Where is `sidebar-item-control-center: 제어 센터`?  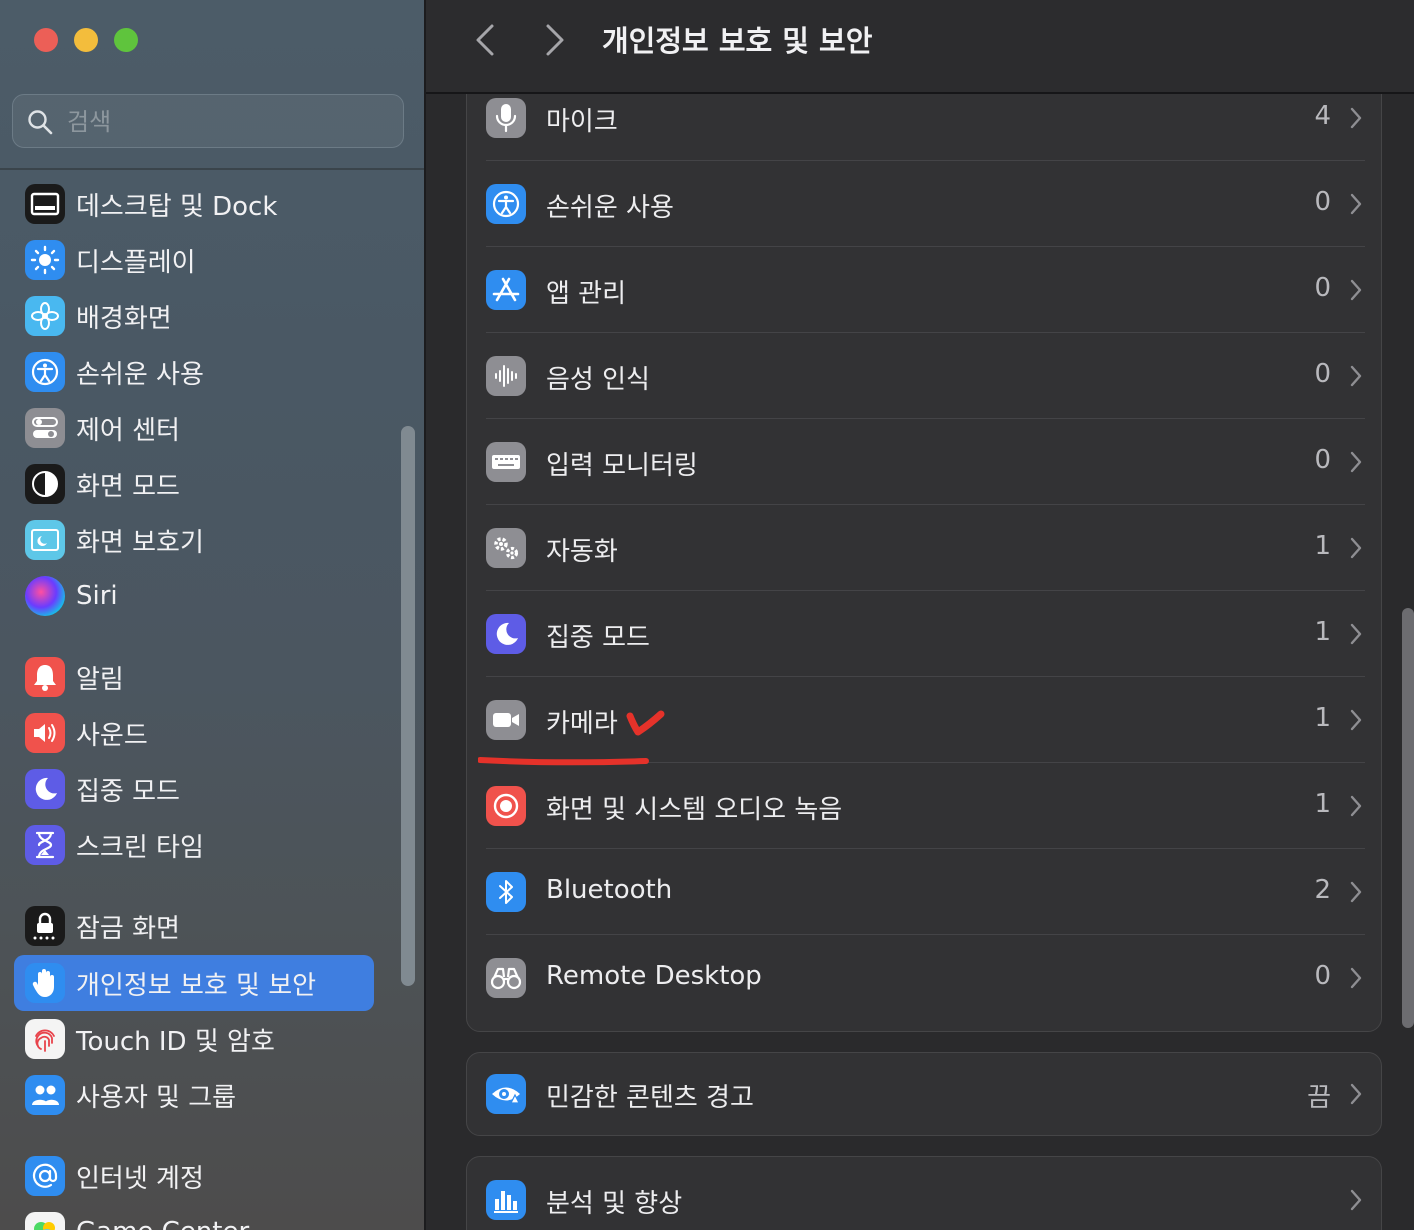
sidebar-item-control-center: 제어 센터 is located at coordinates (194, 428).